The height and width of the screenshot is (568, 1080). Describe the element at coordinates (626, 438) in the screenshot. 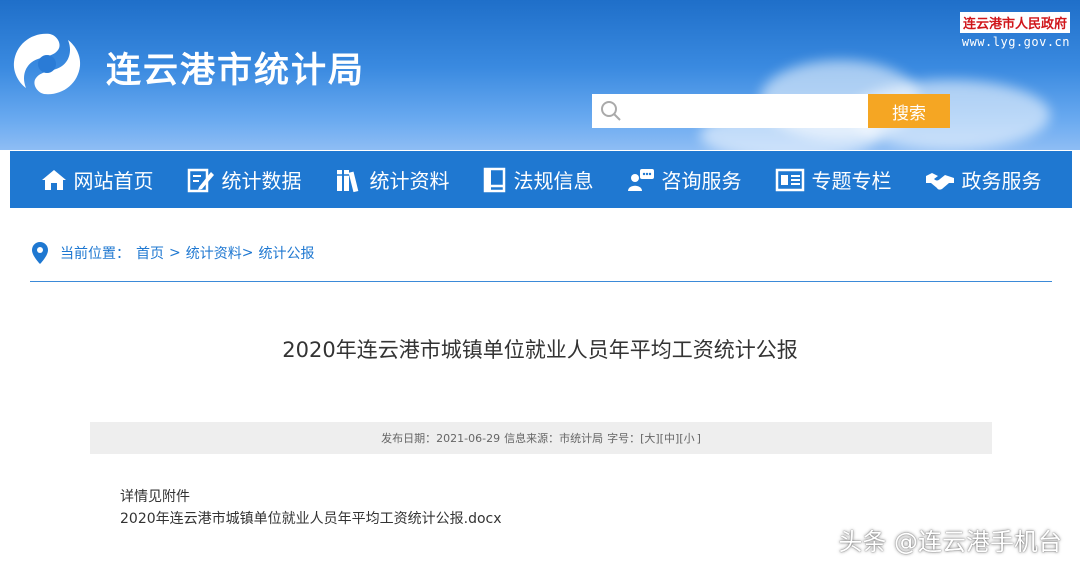

I see `font-size-label: 字号：[` at that location.